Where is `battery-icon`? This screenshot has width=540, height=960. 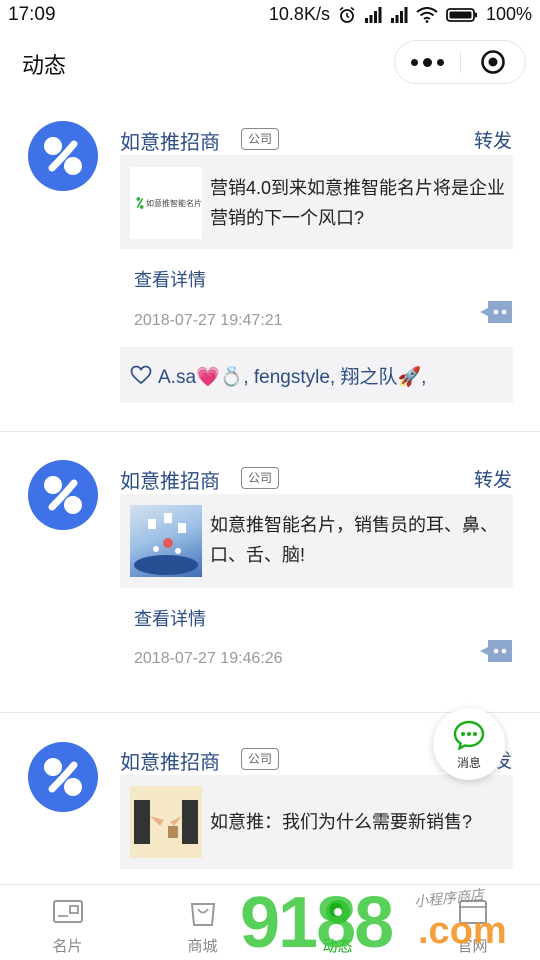 battery-icon is located at coordinates (461, 14).